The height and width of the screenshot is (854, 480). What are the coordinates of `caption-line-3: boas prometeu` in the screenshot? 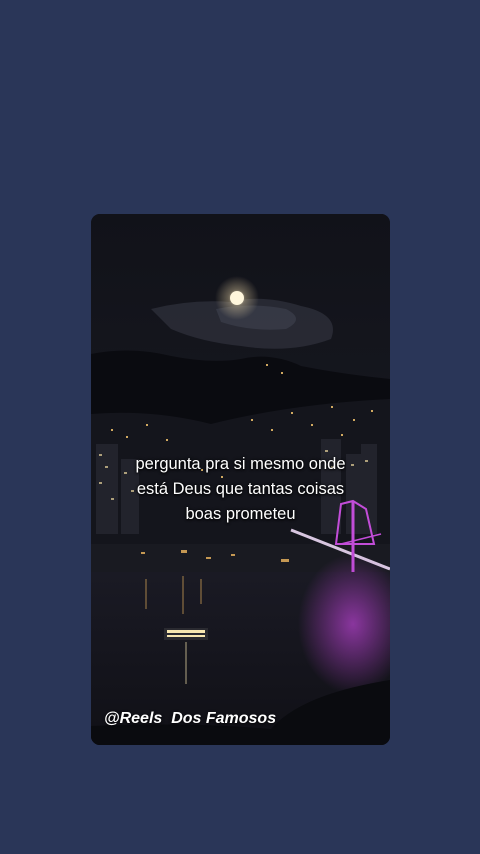 It's located at (240, 514).